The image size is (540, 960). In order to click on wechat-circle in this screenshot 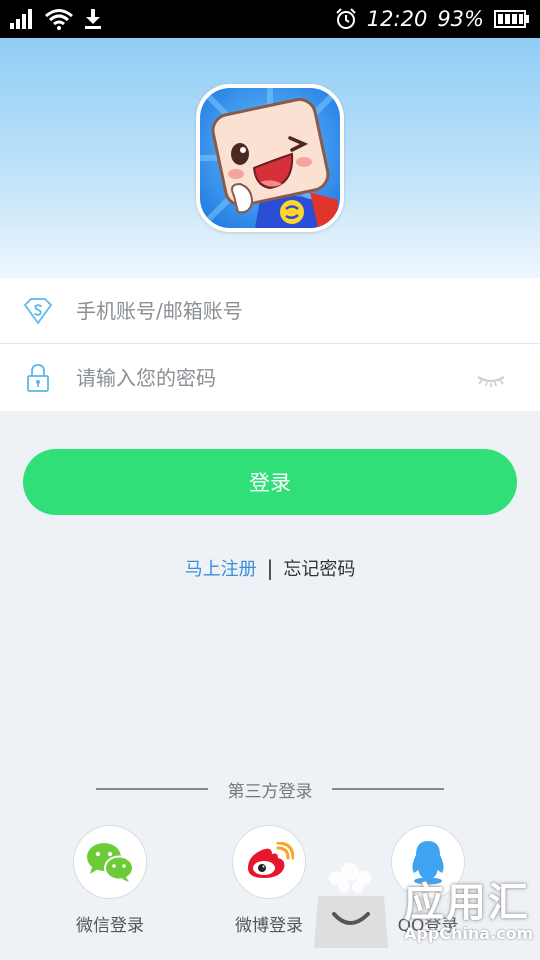, I will do `click(110, 862)`.